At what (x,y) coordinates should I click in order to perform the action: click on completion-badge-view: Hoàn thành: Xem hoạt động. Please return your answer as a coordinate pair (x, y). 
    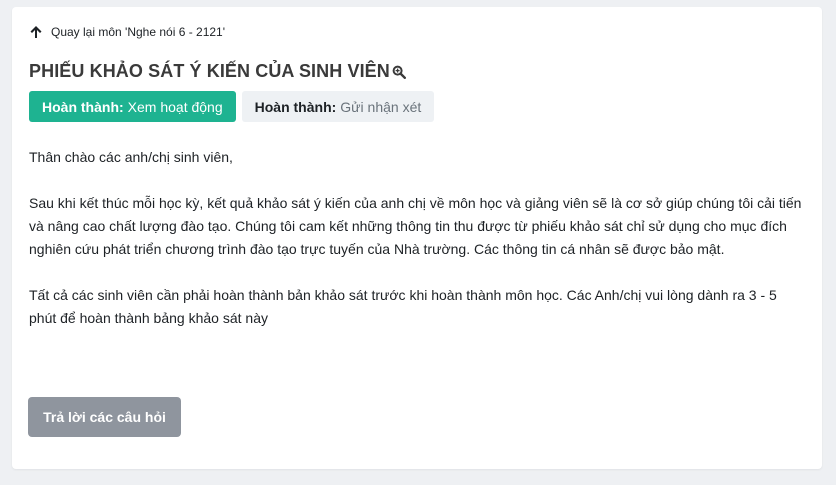
    Looking at the image, I should click on (132, 106).